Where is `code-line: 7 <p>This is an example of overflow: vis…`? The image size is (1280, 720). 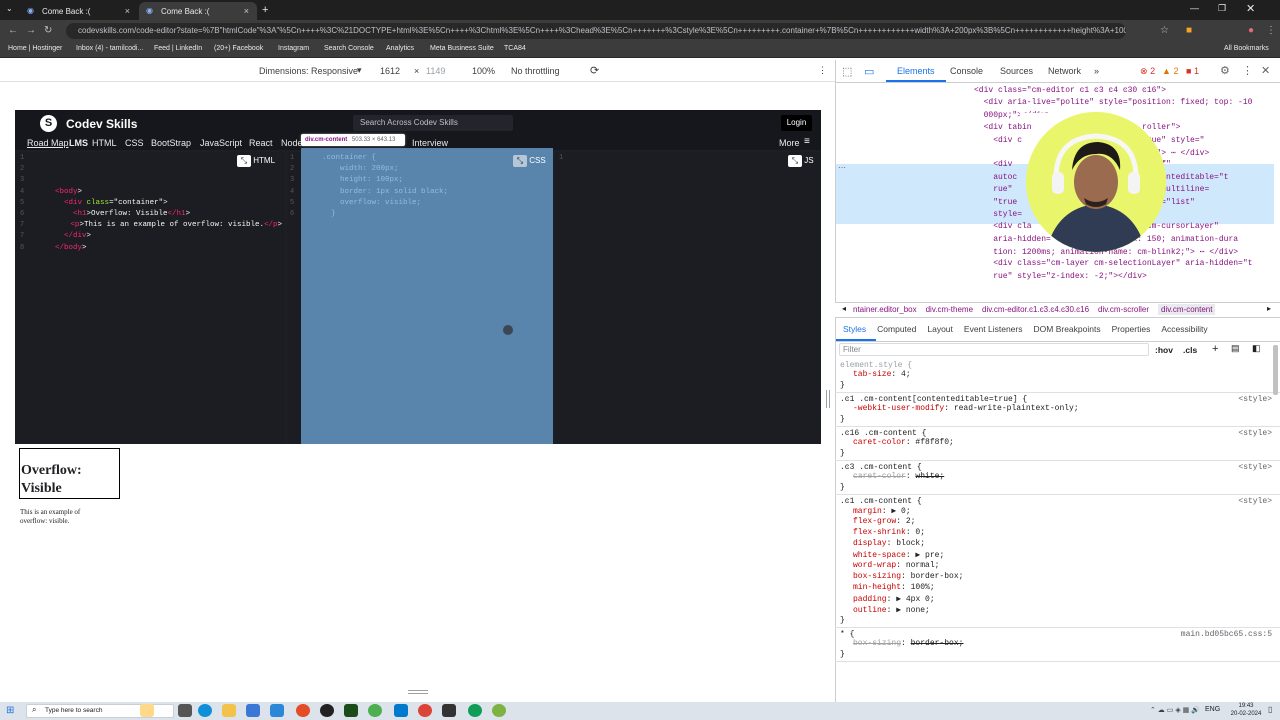 code-line: 7 <p>This is an example of overflow: vis… is located at coordinates (151, 226).